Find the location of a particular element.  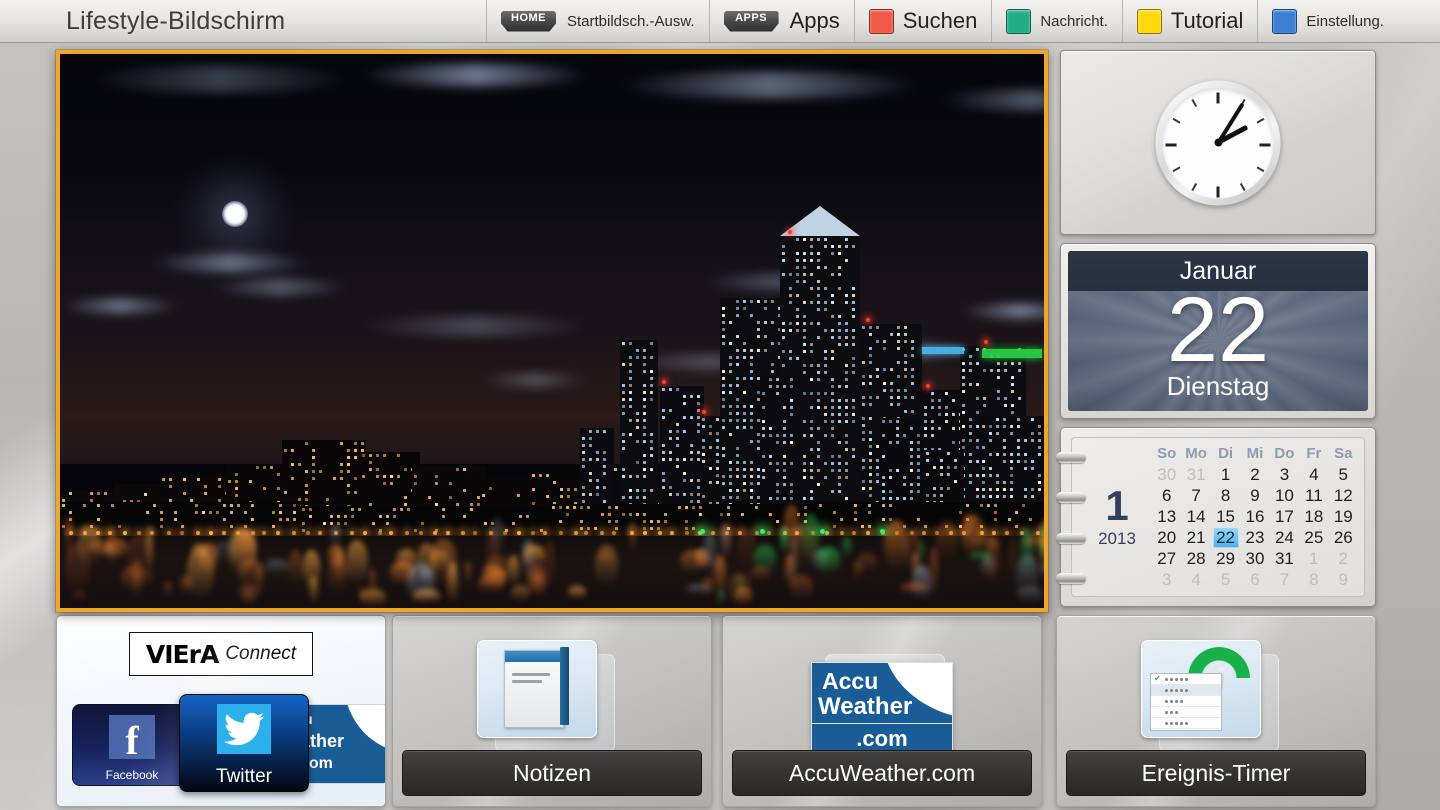

nav-item-tutorial: Tutorial is located at coordinates (1189, 21).